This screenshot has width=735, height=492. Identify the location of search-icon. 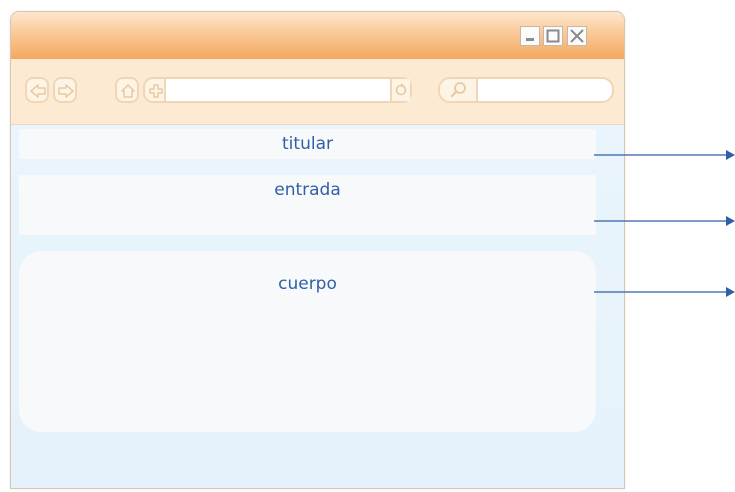
(458, 90).